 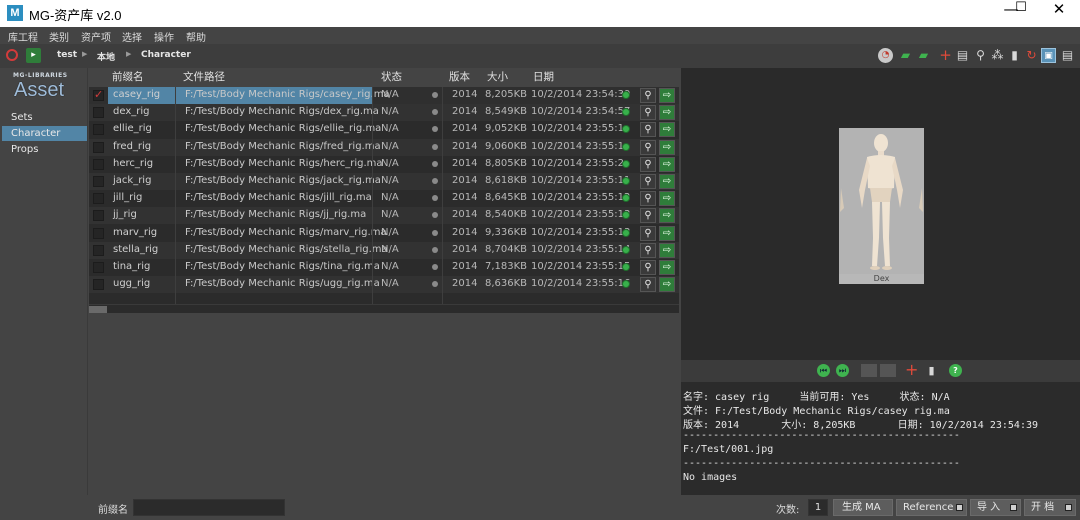 I want to click on sidebar-item-sets: Sets, so click(x=44, y=117).